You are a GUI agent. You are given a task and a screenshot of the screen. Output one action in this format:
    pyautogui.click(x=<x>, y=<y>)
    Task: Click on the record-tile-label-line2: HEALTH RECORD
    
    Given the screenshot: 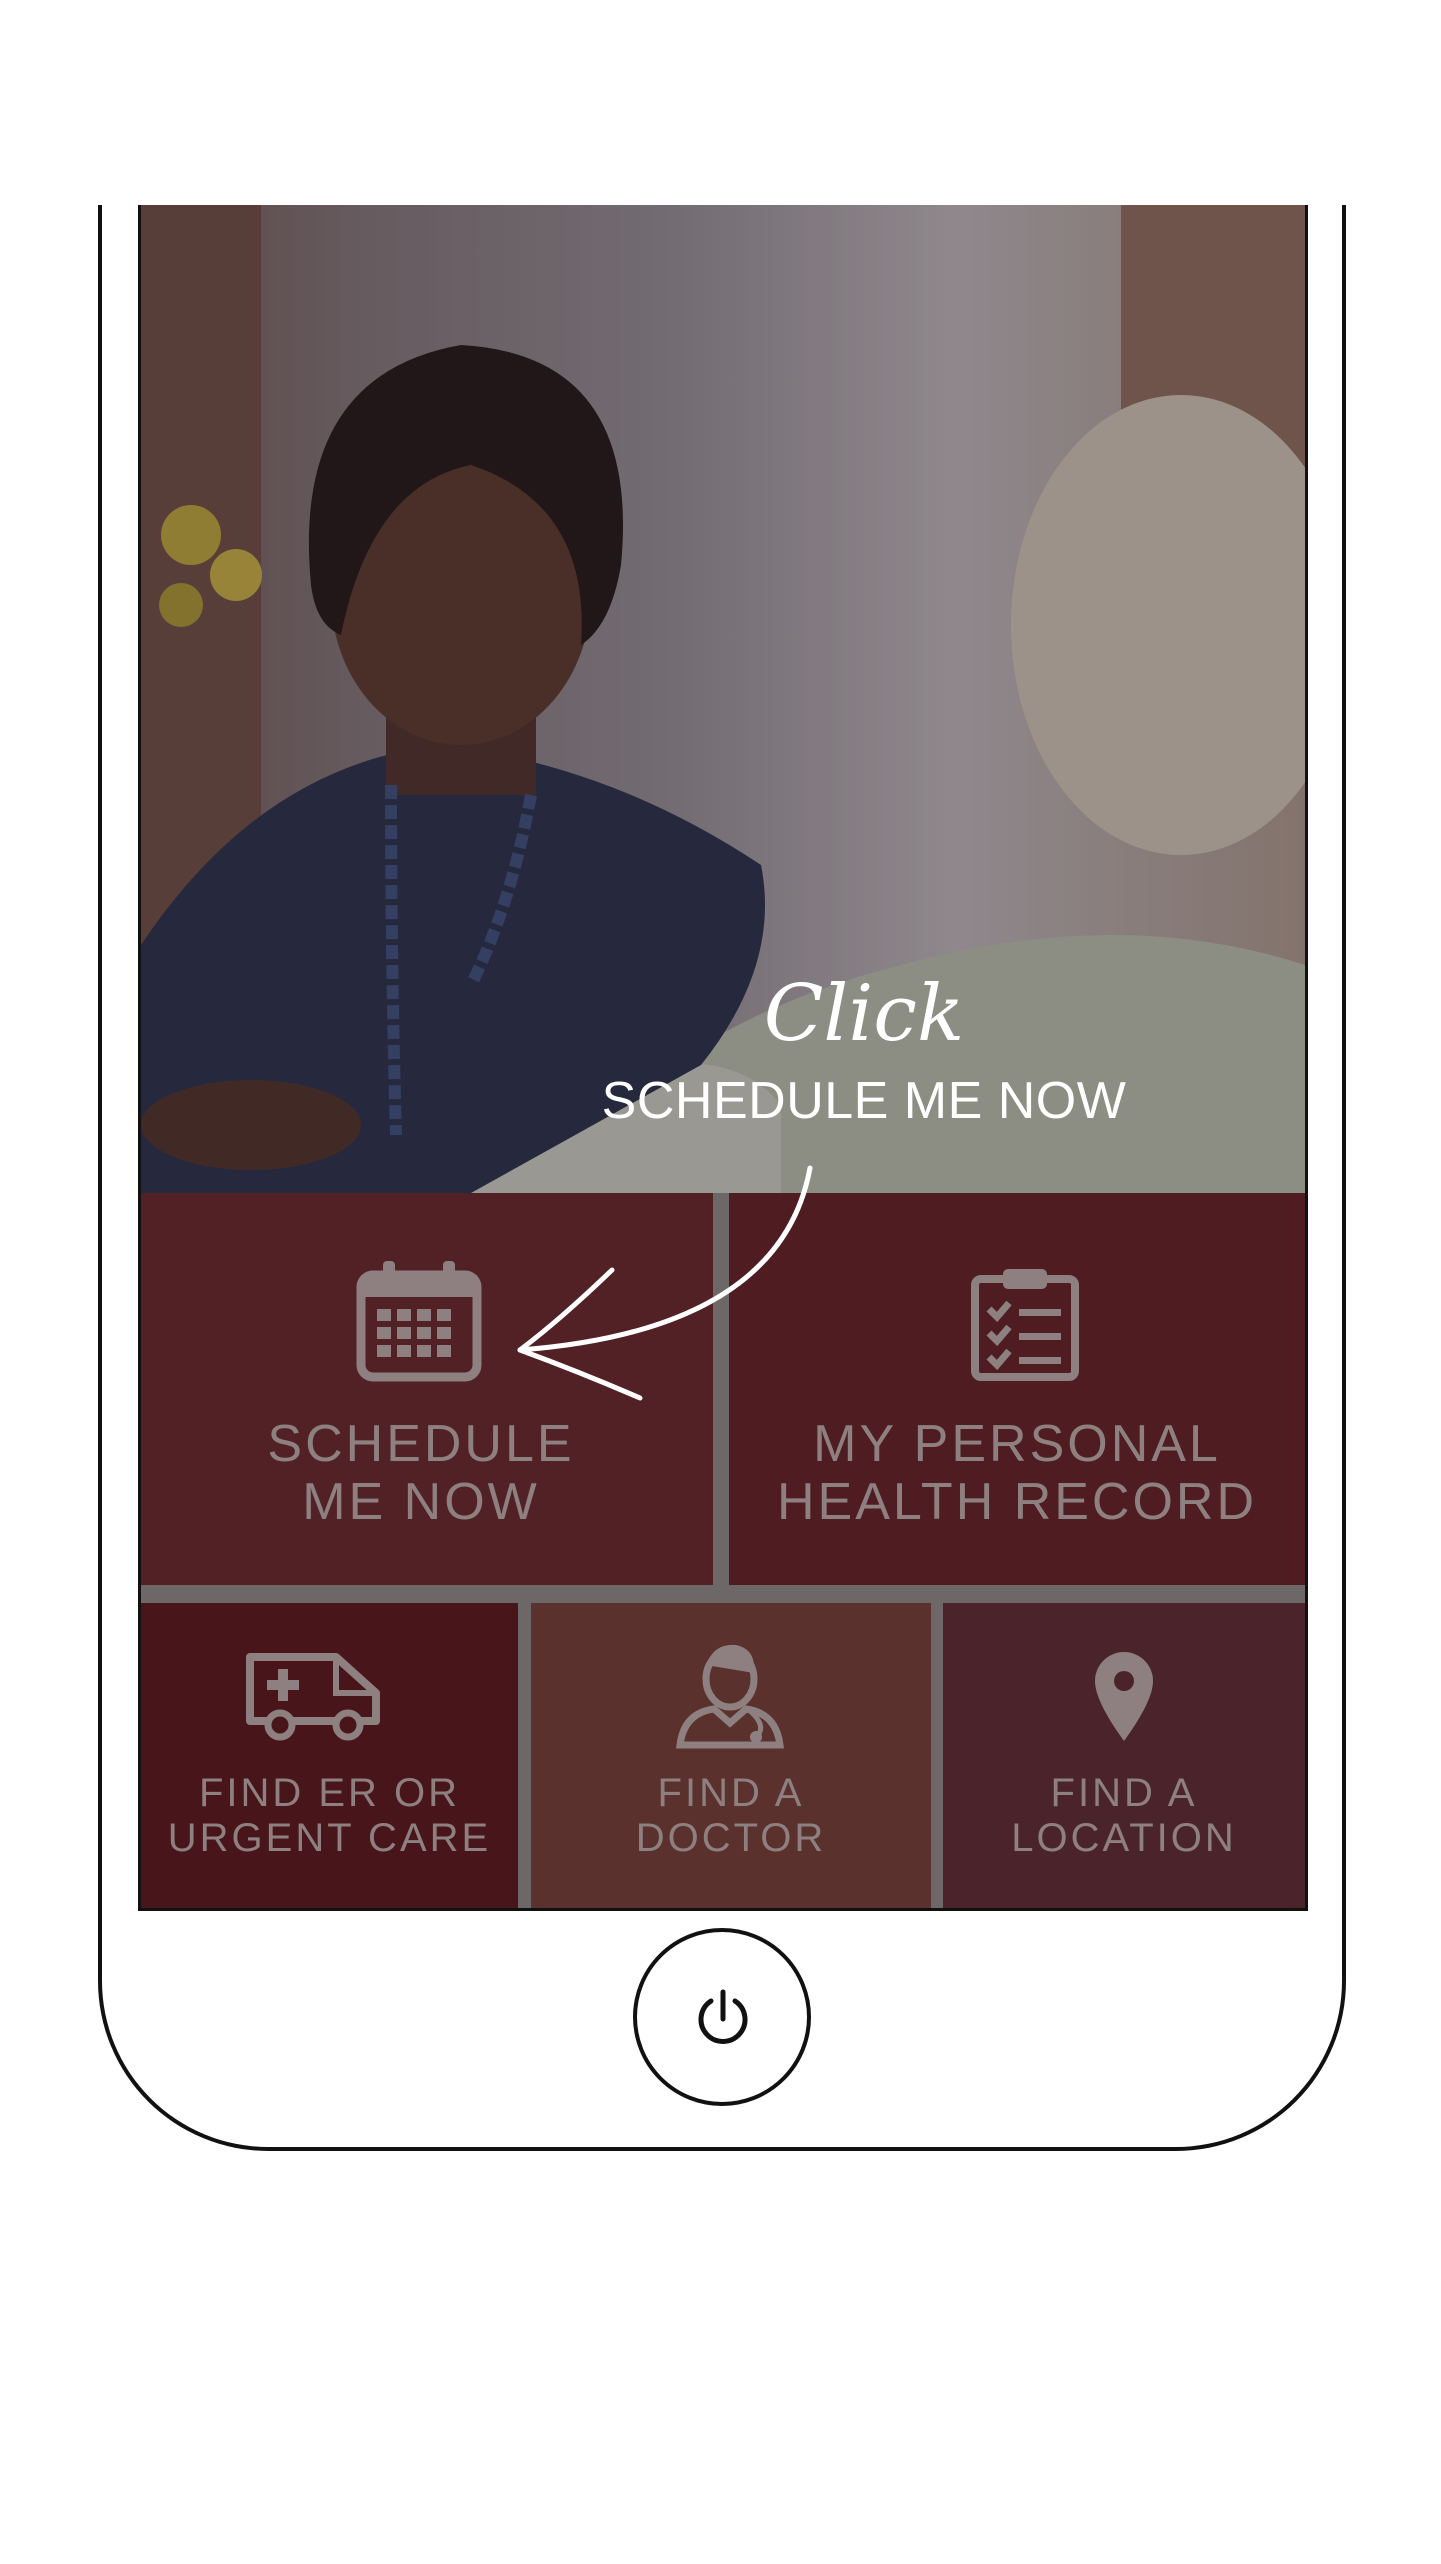 What is the action you would take?
    pyautogui.click(x=1017, y=1502)
    